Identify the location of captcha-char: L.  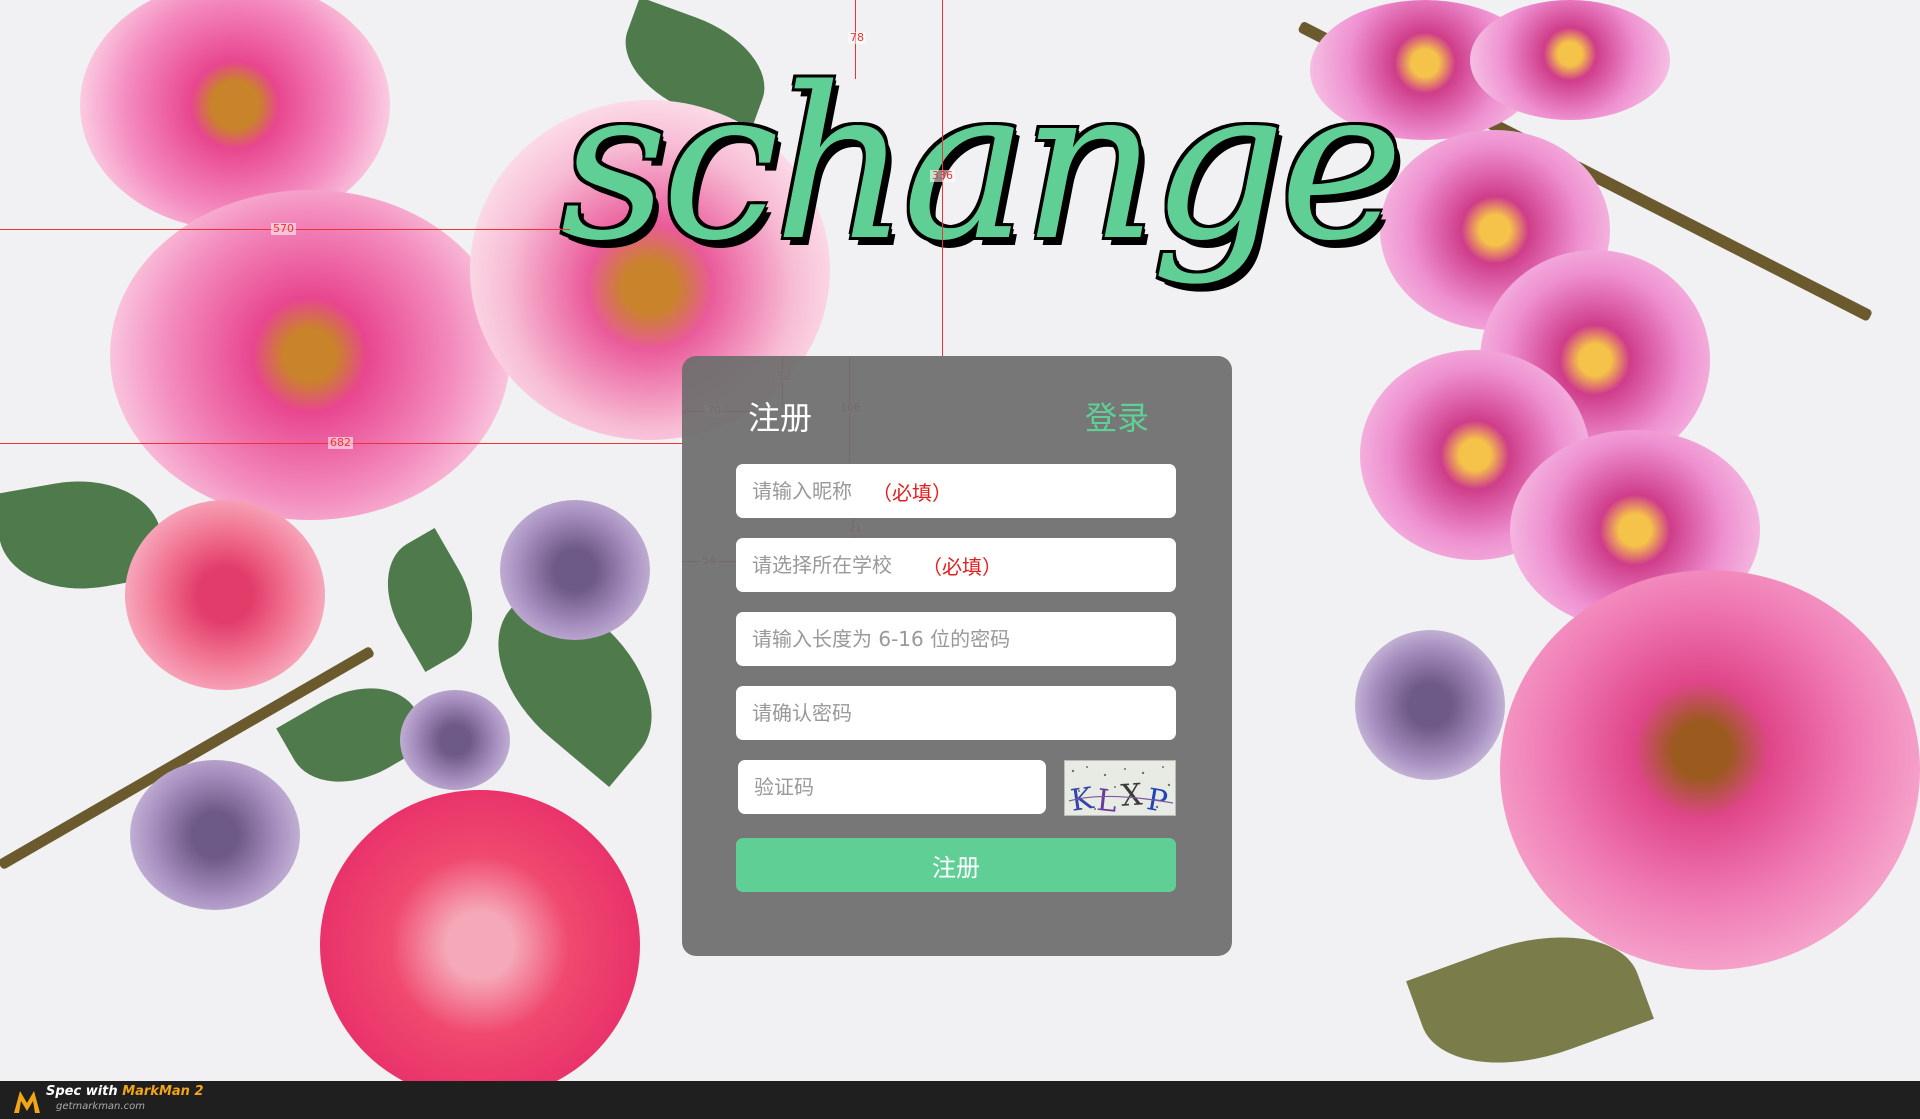
(1107, 799).